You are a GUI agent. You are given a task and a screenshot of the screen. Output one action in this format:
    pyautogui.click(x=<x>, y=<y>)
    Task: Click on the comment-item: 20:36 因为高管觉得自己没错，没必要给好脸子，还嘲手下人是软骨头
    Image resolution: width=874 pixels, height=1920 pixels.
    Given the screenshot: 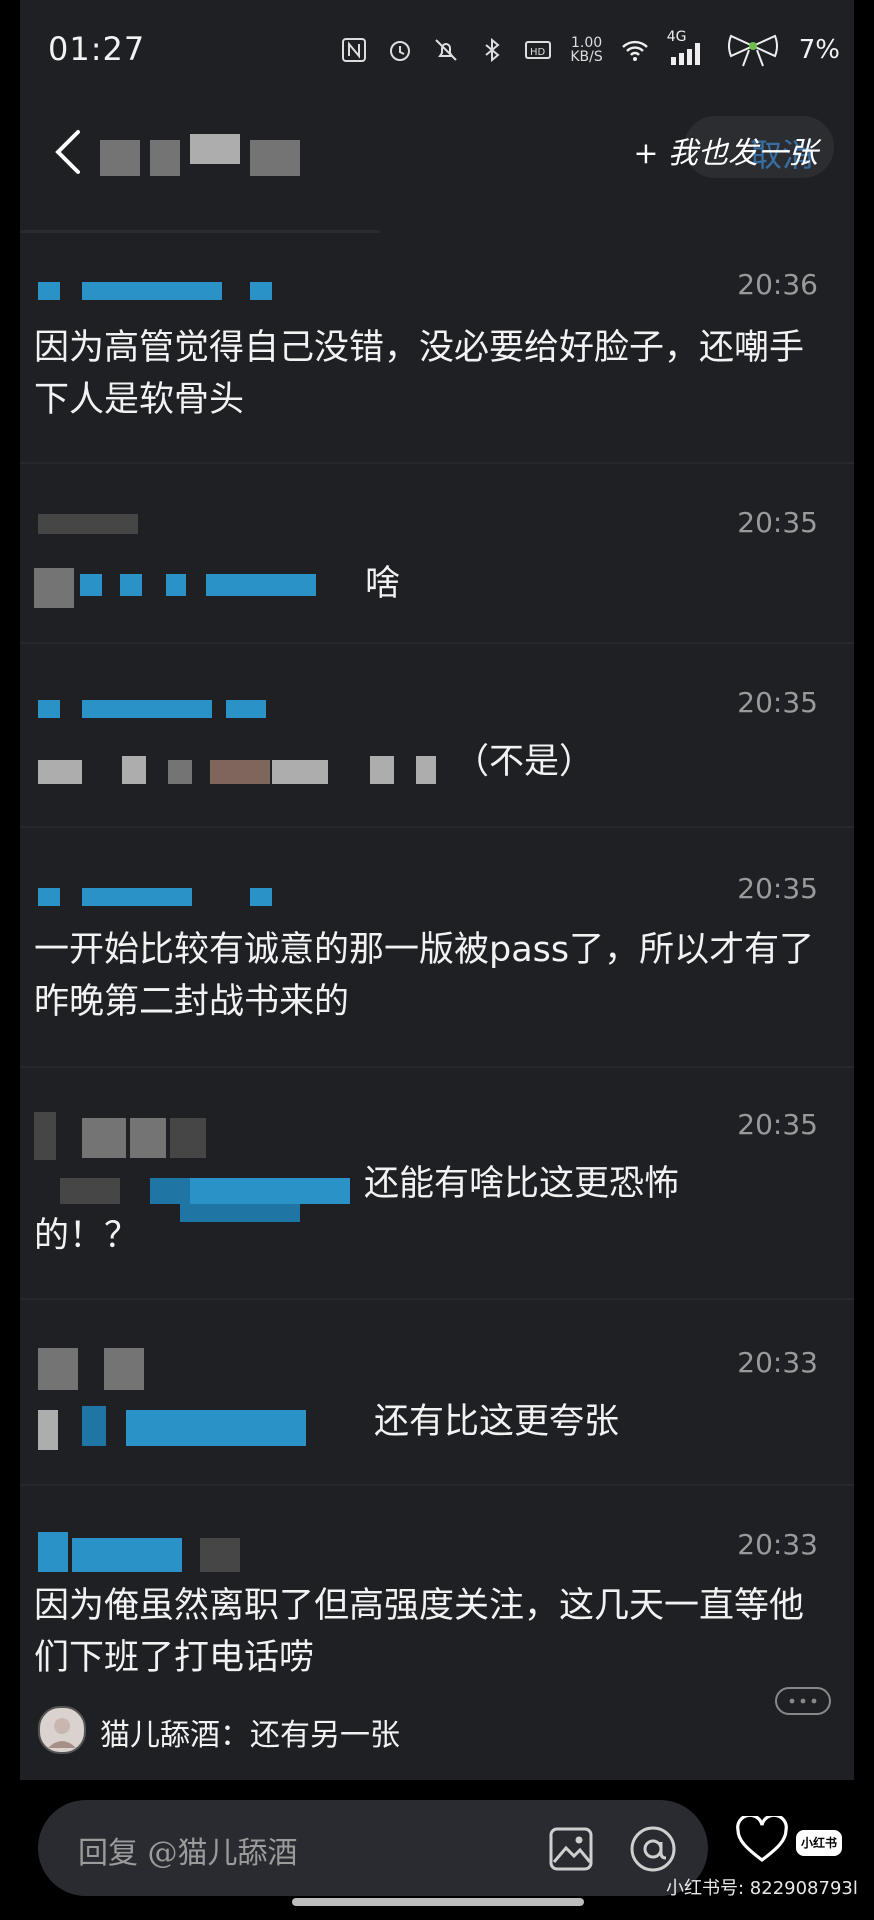 What is the action you would take?
    pyautogui.click(x=437, y=363)
    